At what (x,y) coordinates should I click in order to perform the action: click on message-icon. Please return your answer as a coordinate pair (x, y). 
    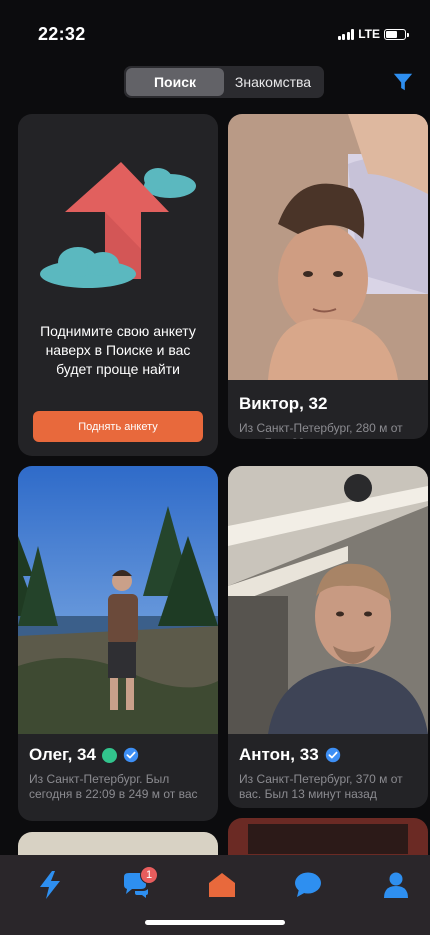
    Looking at the image, I should click on (308, 884).